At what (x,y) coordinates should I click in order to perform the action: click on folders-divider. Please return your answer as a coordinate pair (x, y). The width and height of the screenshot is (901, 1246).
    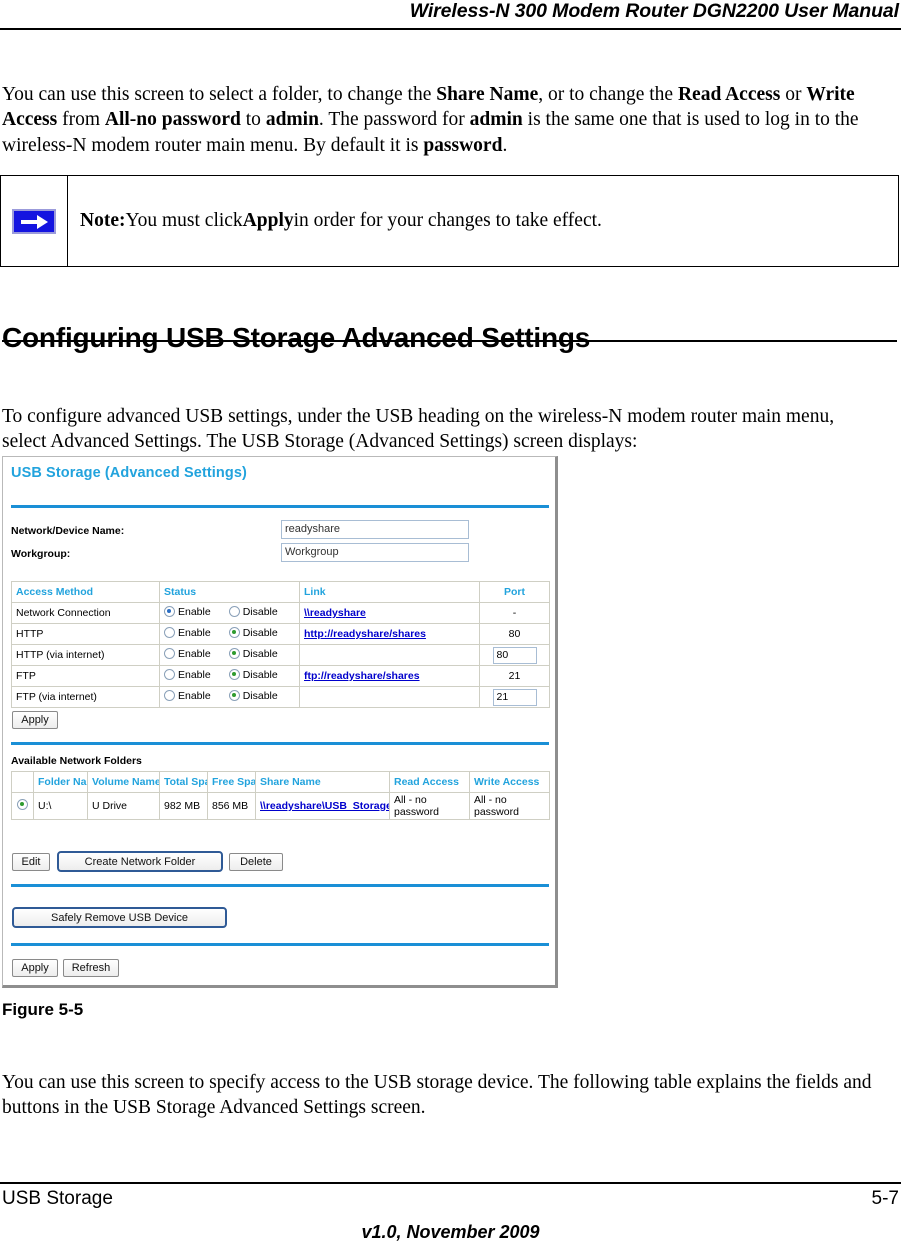
    Looking at the image, I should click on (280, 885).